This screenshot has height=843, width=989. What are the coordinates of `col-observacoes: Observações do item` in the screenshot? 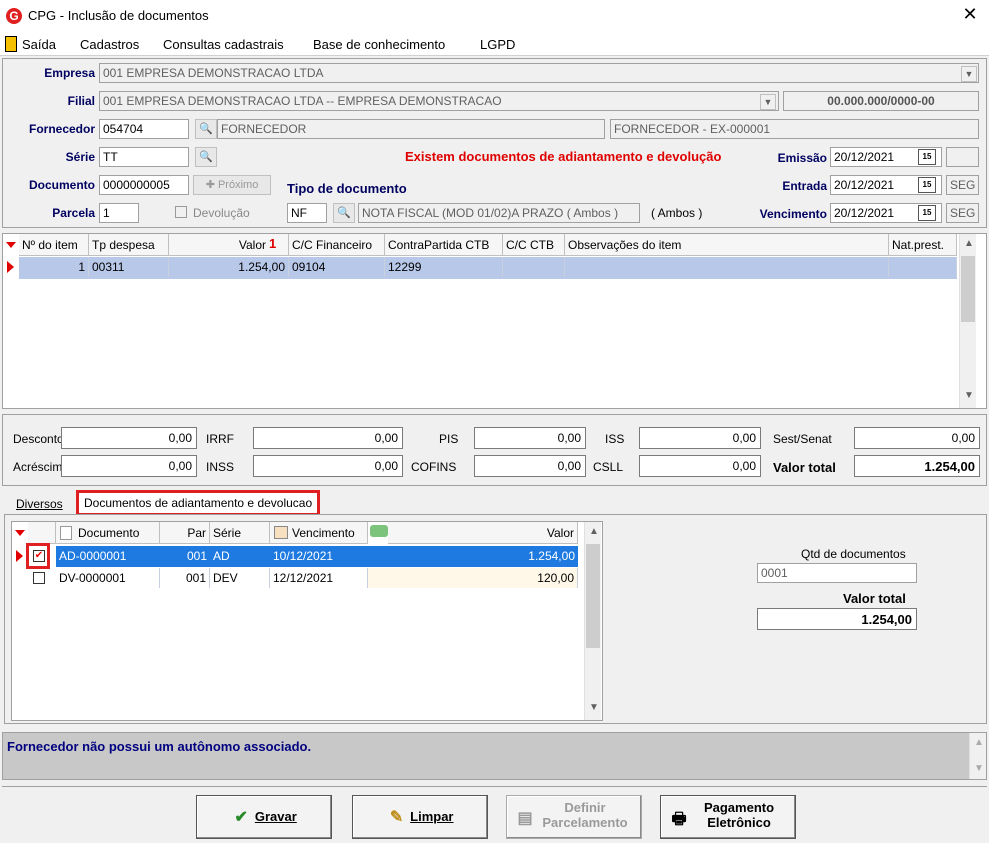 It's located at (727, 245).